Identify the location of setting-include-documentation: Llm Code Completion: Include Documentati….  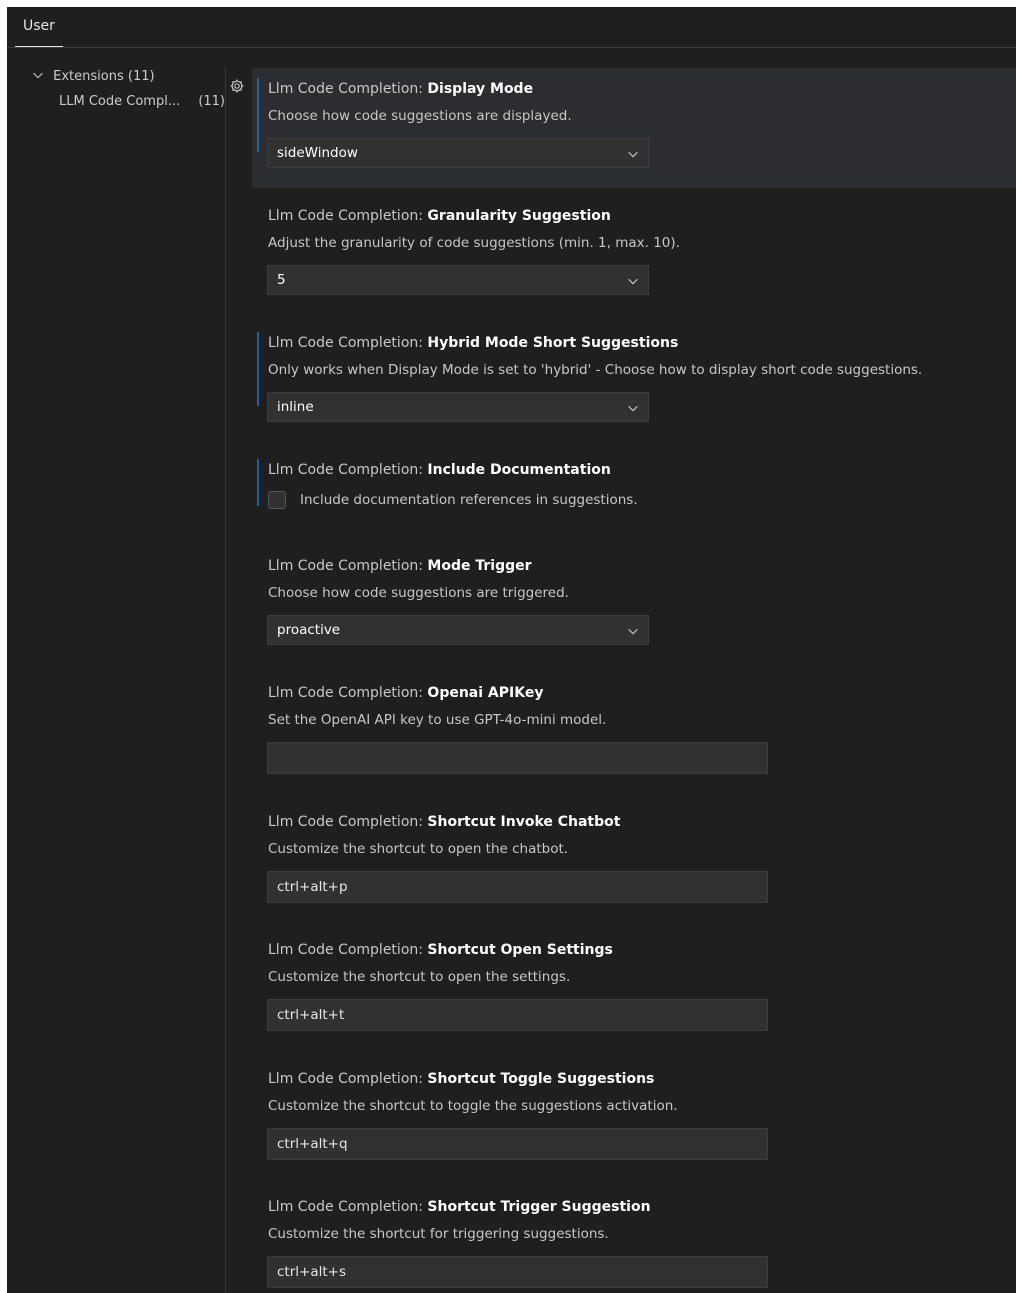
(634, 494).